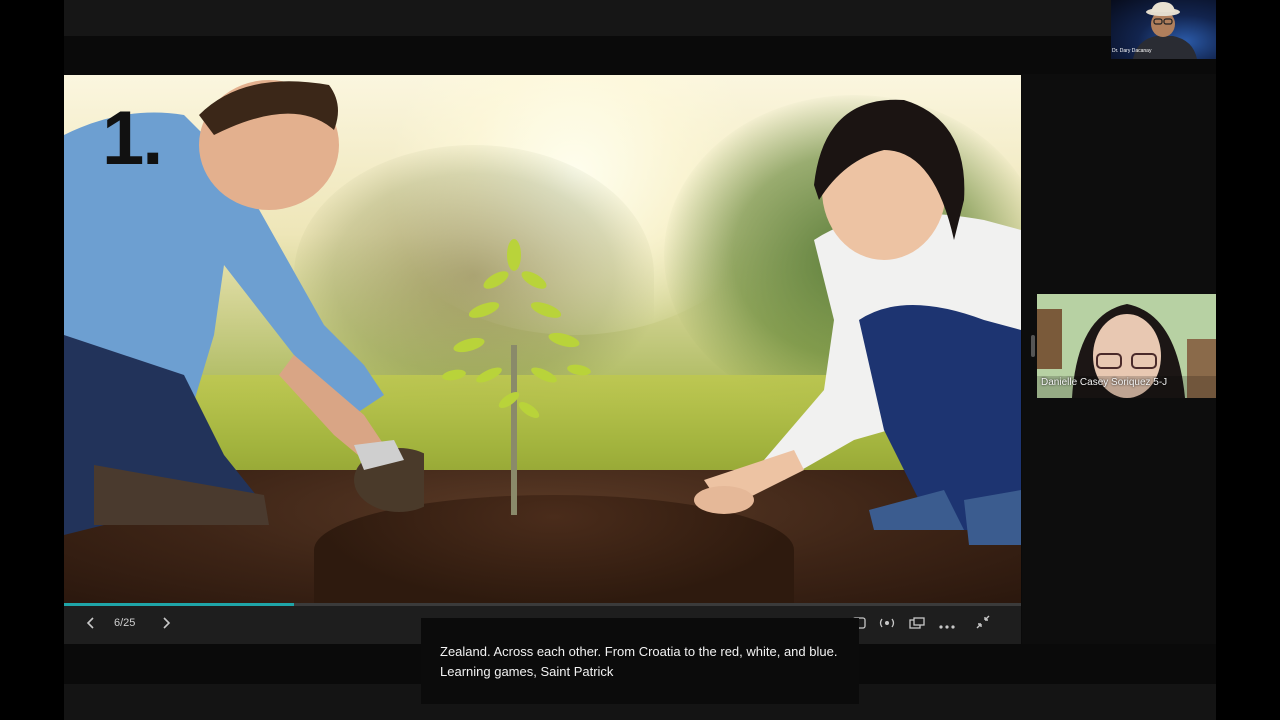 The height and width of the screenshot is (720, 1280). Describe the element at coordinates (947, 625) in the screenshot. I see `more-icon` at that location.